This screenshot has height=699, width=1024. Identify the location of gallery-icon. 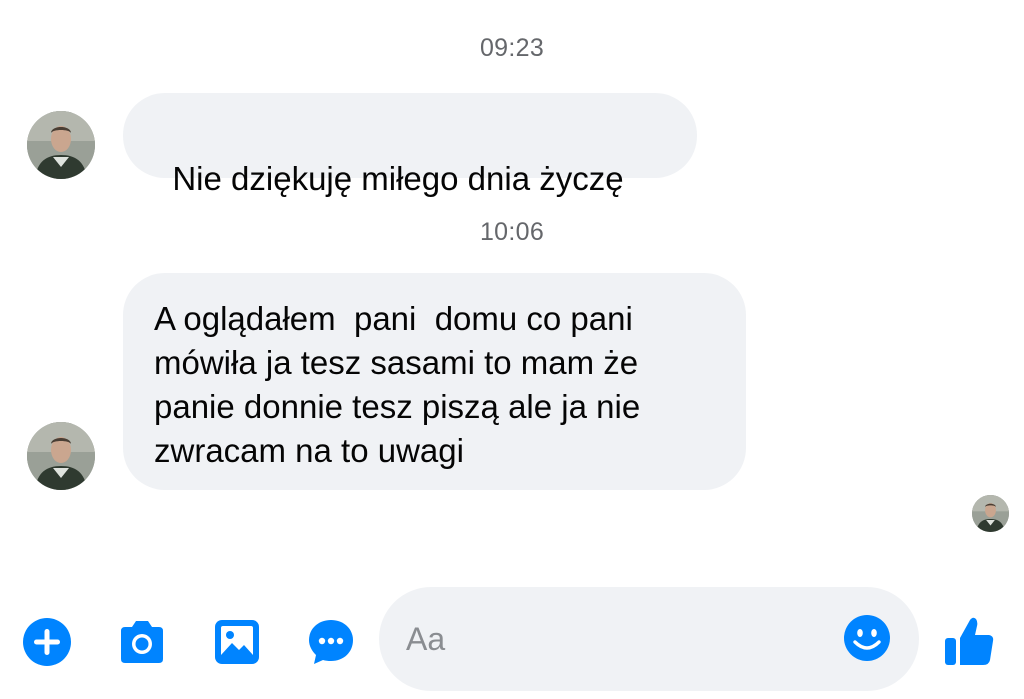
(237, 642).